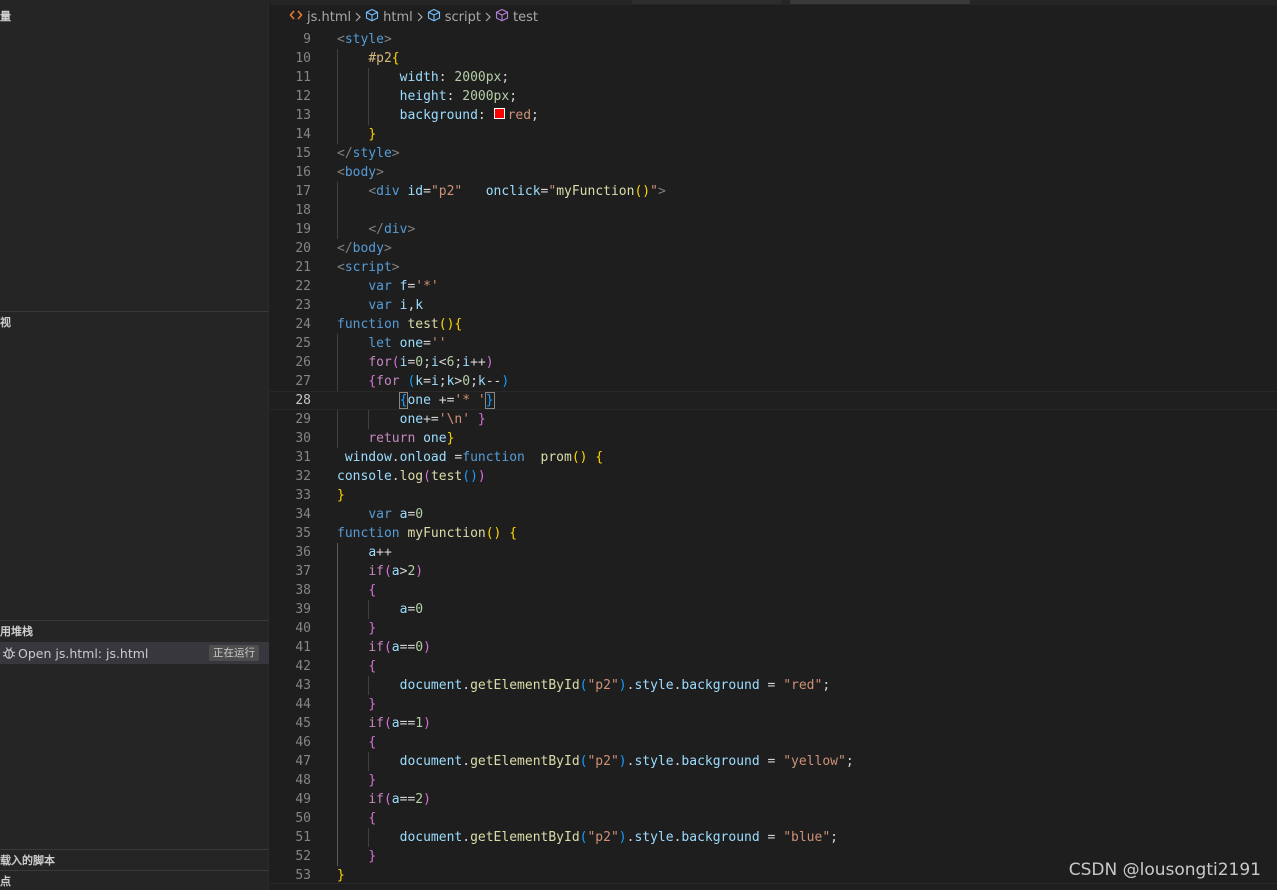 The height and width of the screenshot is (890, 1277). I want to click on code-line: 11 width: 2000px;, so click(773, 77).